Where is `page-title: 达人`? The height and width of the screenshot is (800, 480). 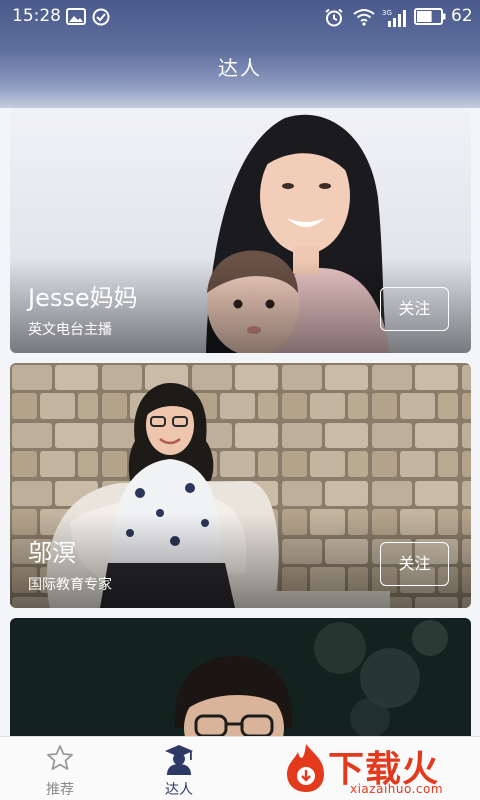 page-title: 达人 is located at coordinates (240, 68).